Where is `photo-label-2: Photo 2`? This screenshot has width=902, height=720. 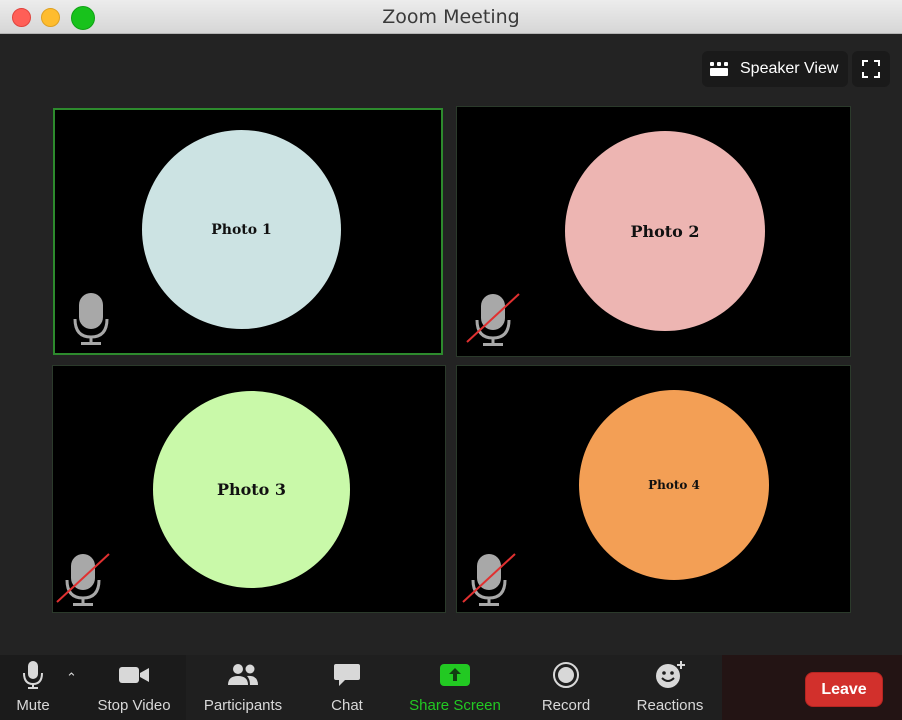 photo-label-2: Photo 2 is located at coordinates (665, 231).